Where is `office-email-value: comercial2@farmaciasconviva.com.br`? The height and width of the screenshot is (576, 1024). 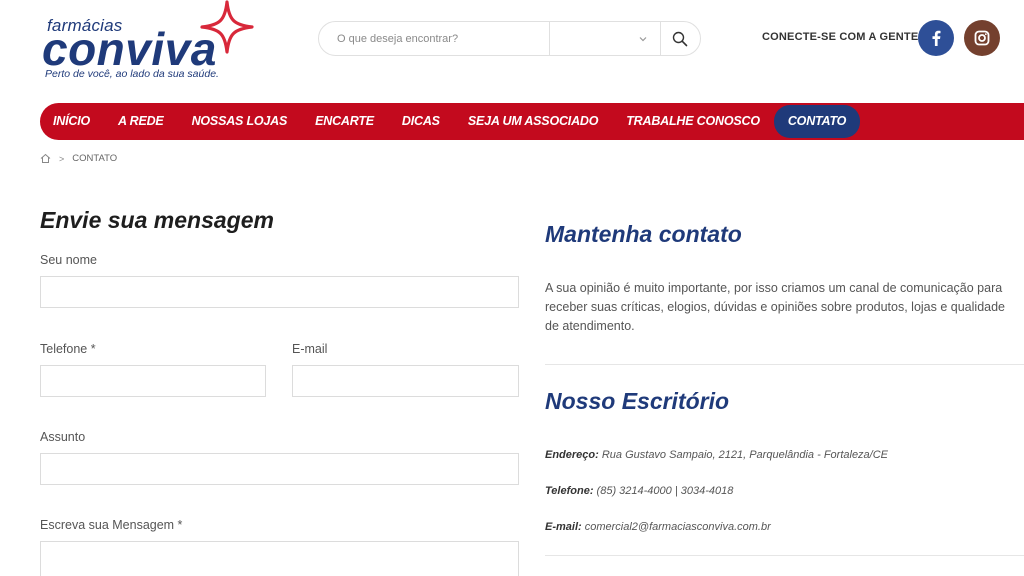 office-email-value: comercial2@farmaciasconviva.com.br is located at coordinates (676, 527).